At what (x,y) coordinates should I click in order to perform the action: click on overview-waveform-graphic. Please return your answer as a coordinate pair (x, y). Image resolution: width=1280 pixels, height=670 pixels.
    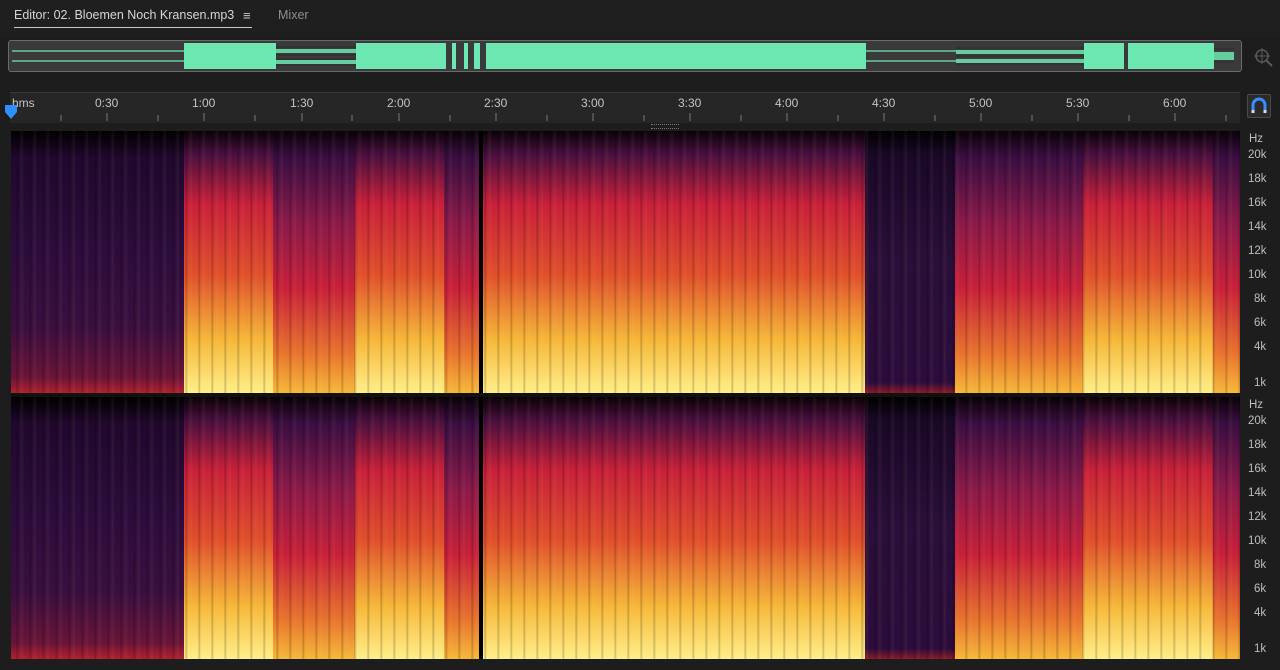
    Looking at the image, I should click on (625, 56).